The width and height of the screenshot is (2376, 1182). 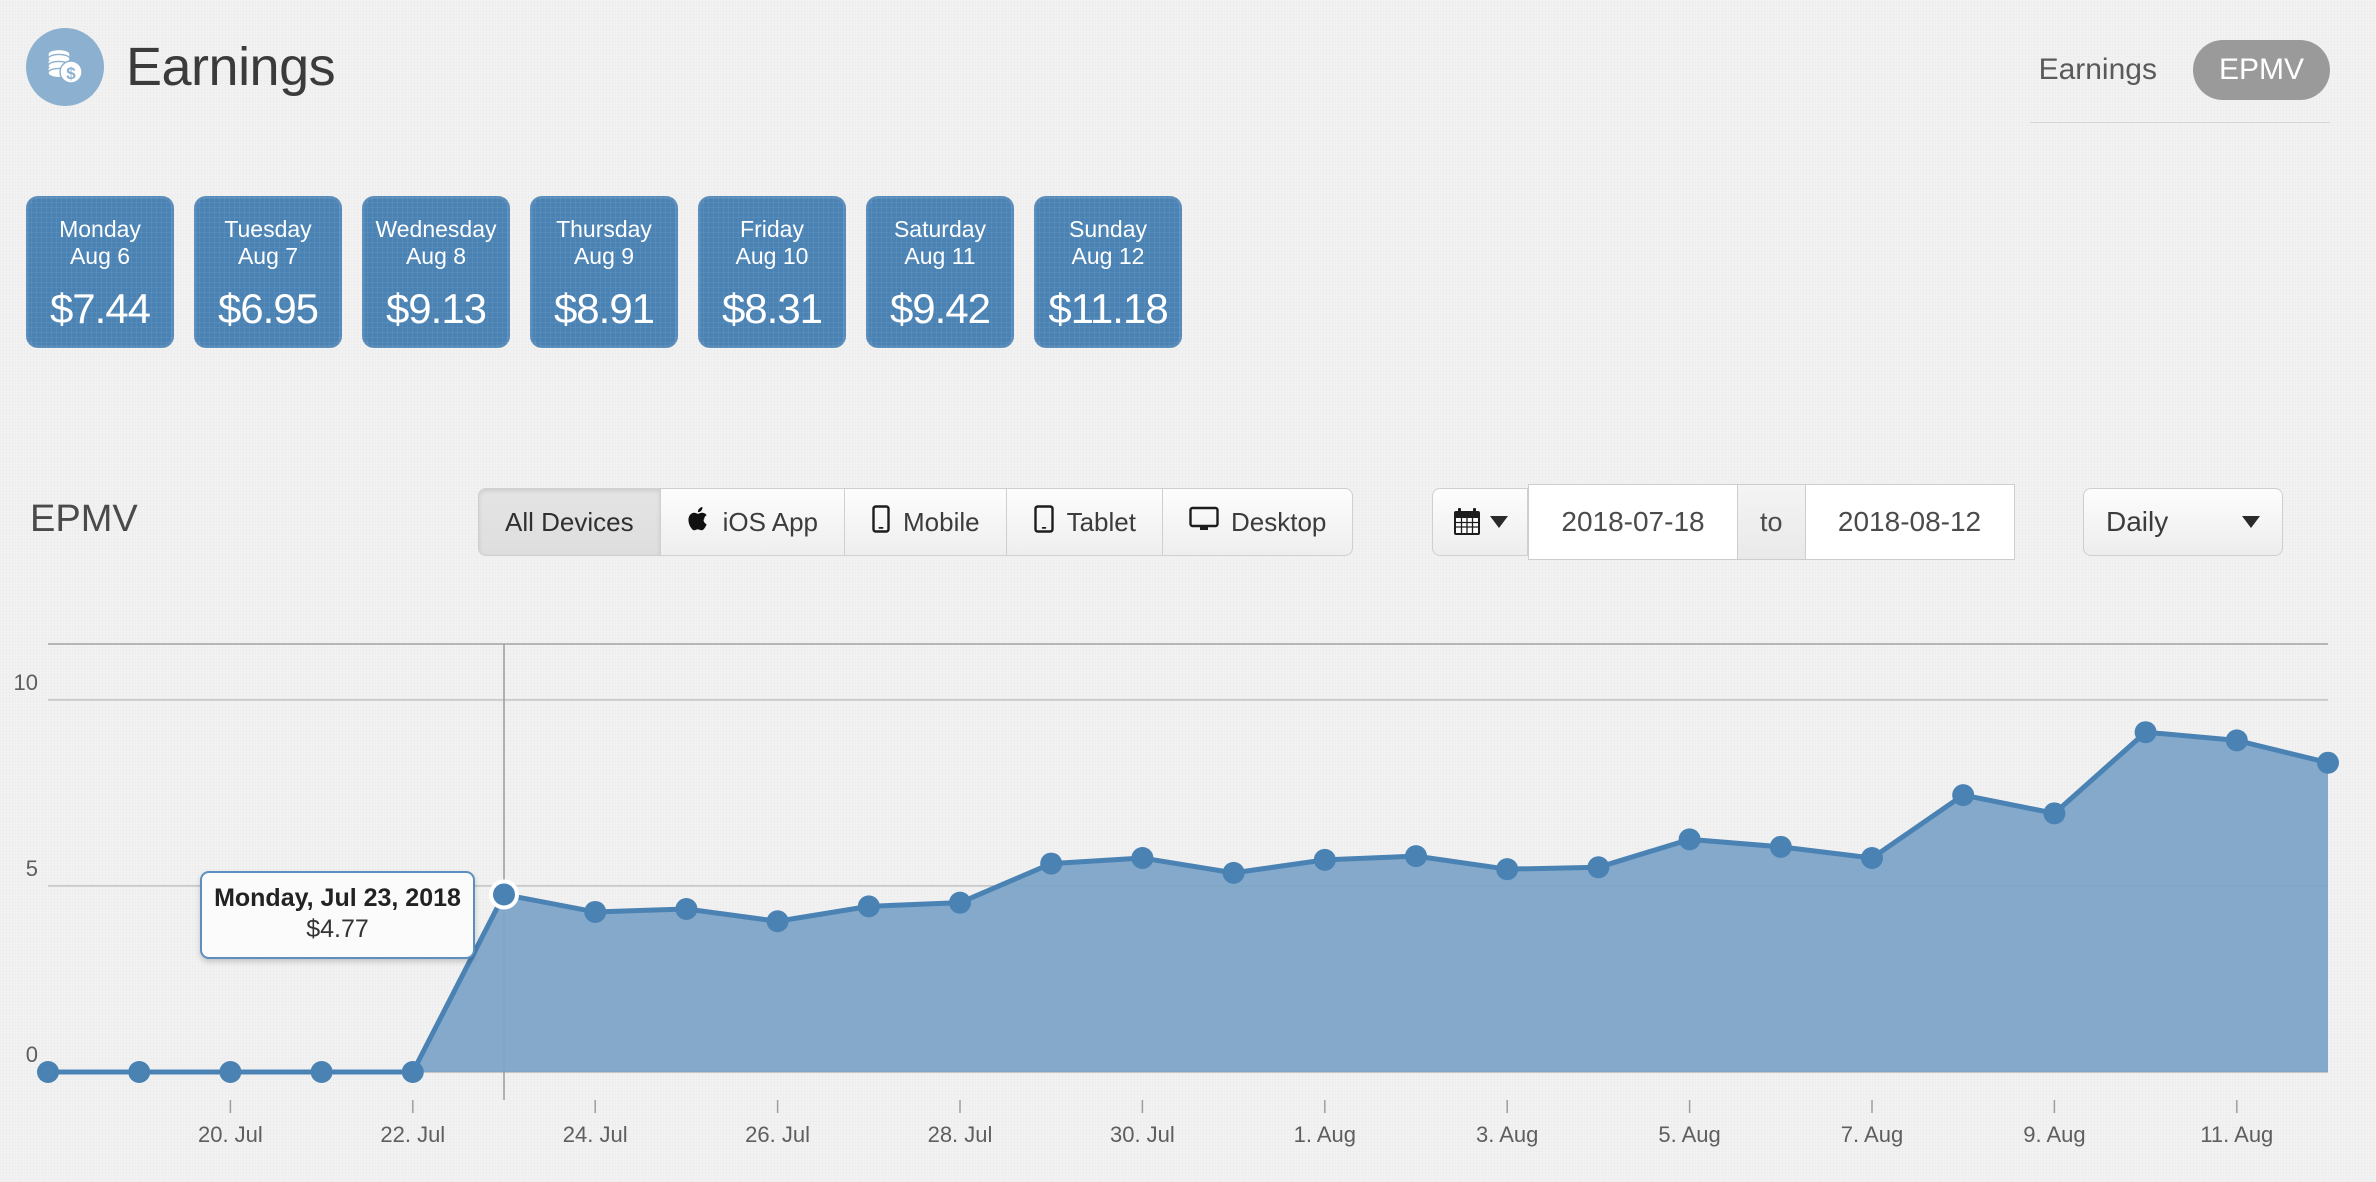 What do you see at coordinates (100, 229) in the screenshot?
I see `day-card-dow: Monday` at bounding box center [100, 229].